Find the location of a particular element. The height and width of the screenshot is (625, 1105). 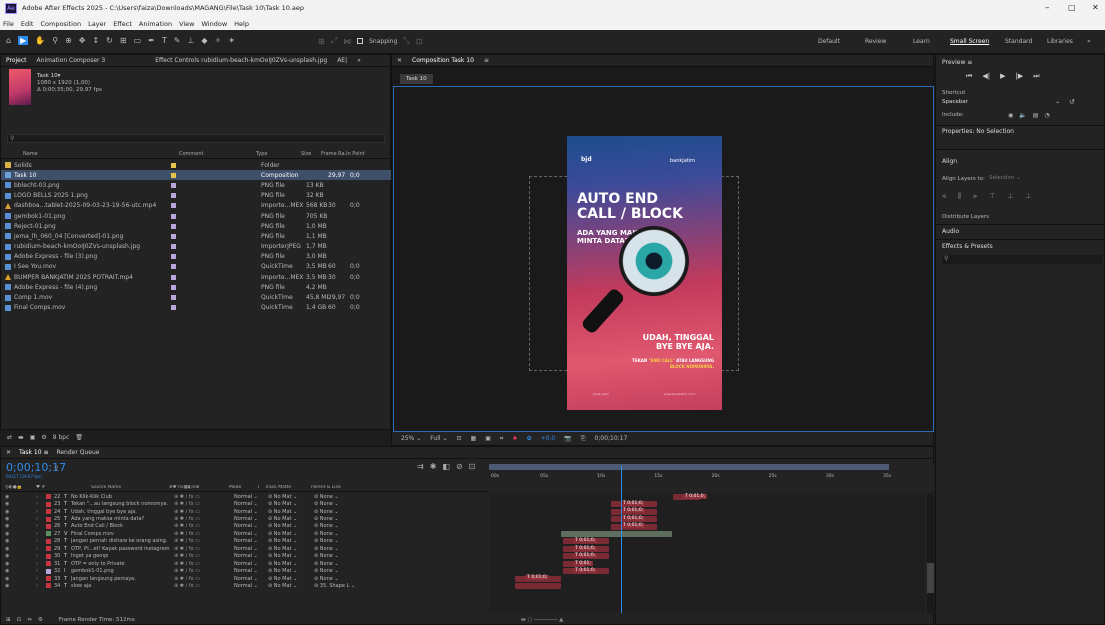

menu-window: Window is located at coordinates (215, 24).